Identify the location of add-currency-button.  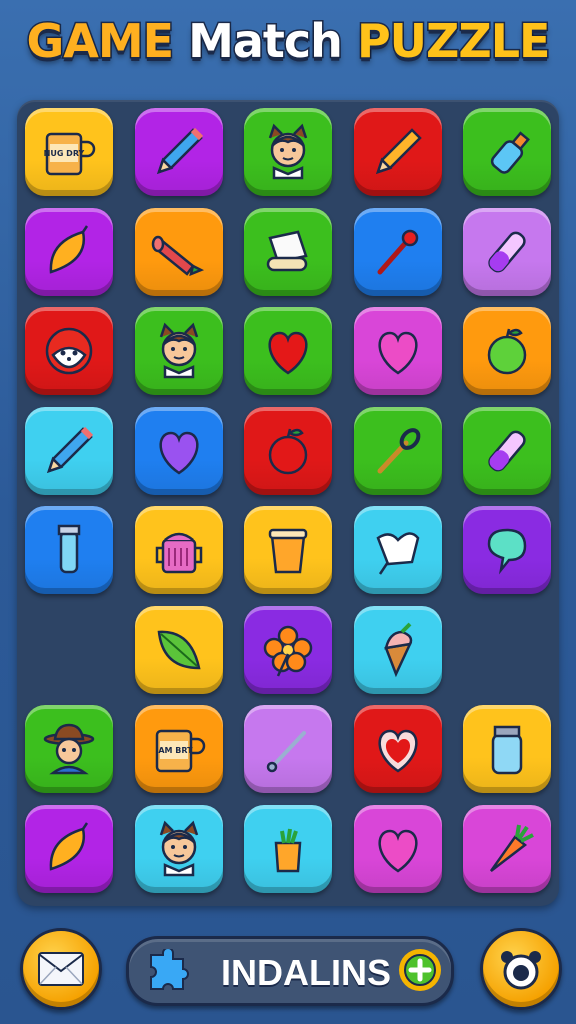
(420, 970).